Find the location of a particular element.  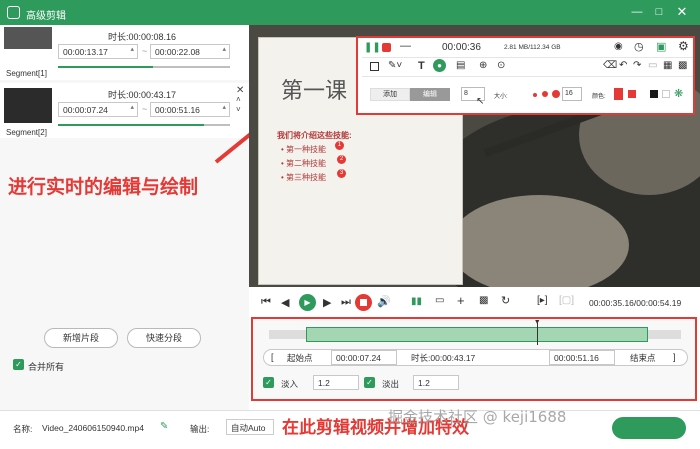

mouse-cursor-icon: ↖ is located at coordinates (480, 101).